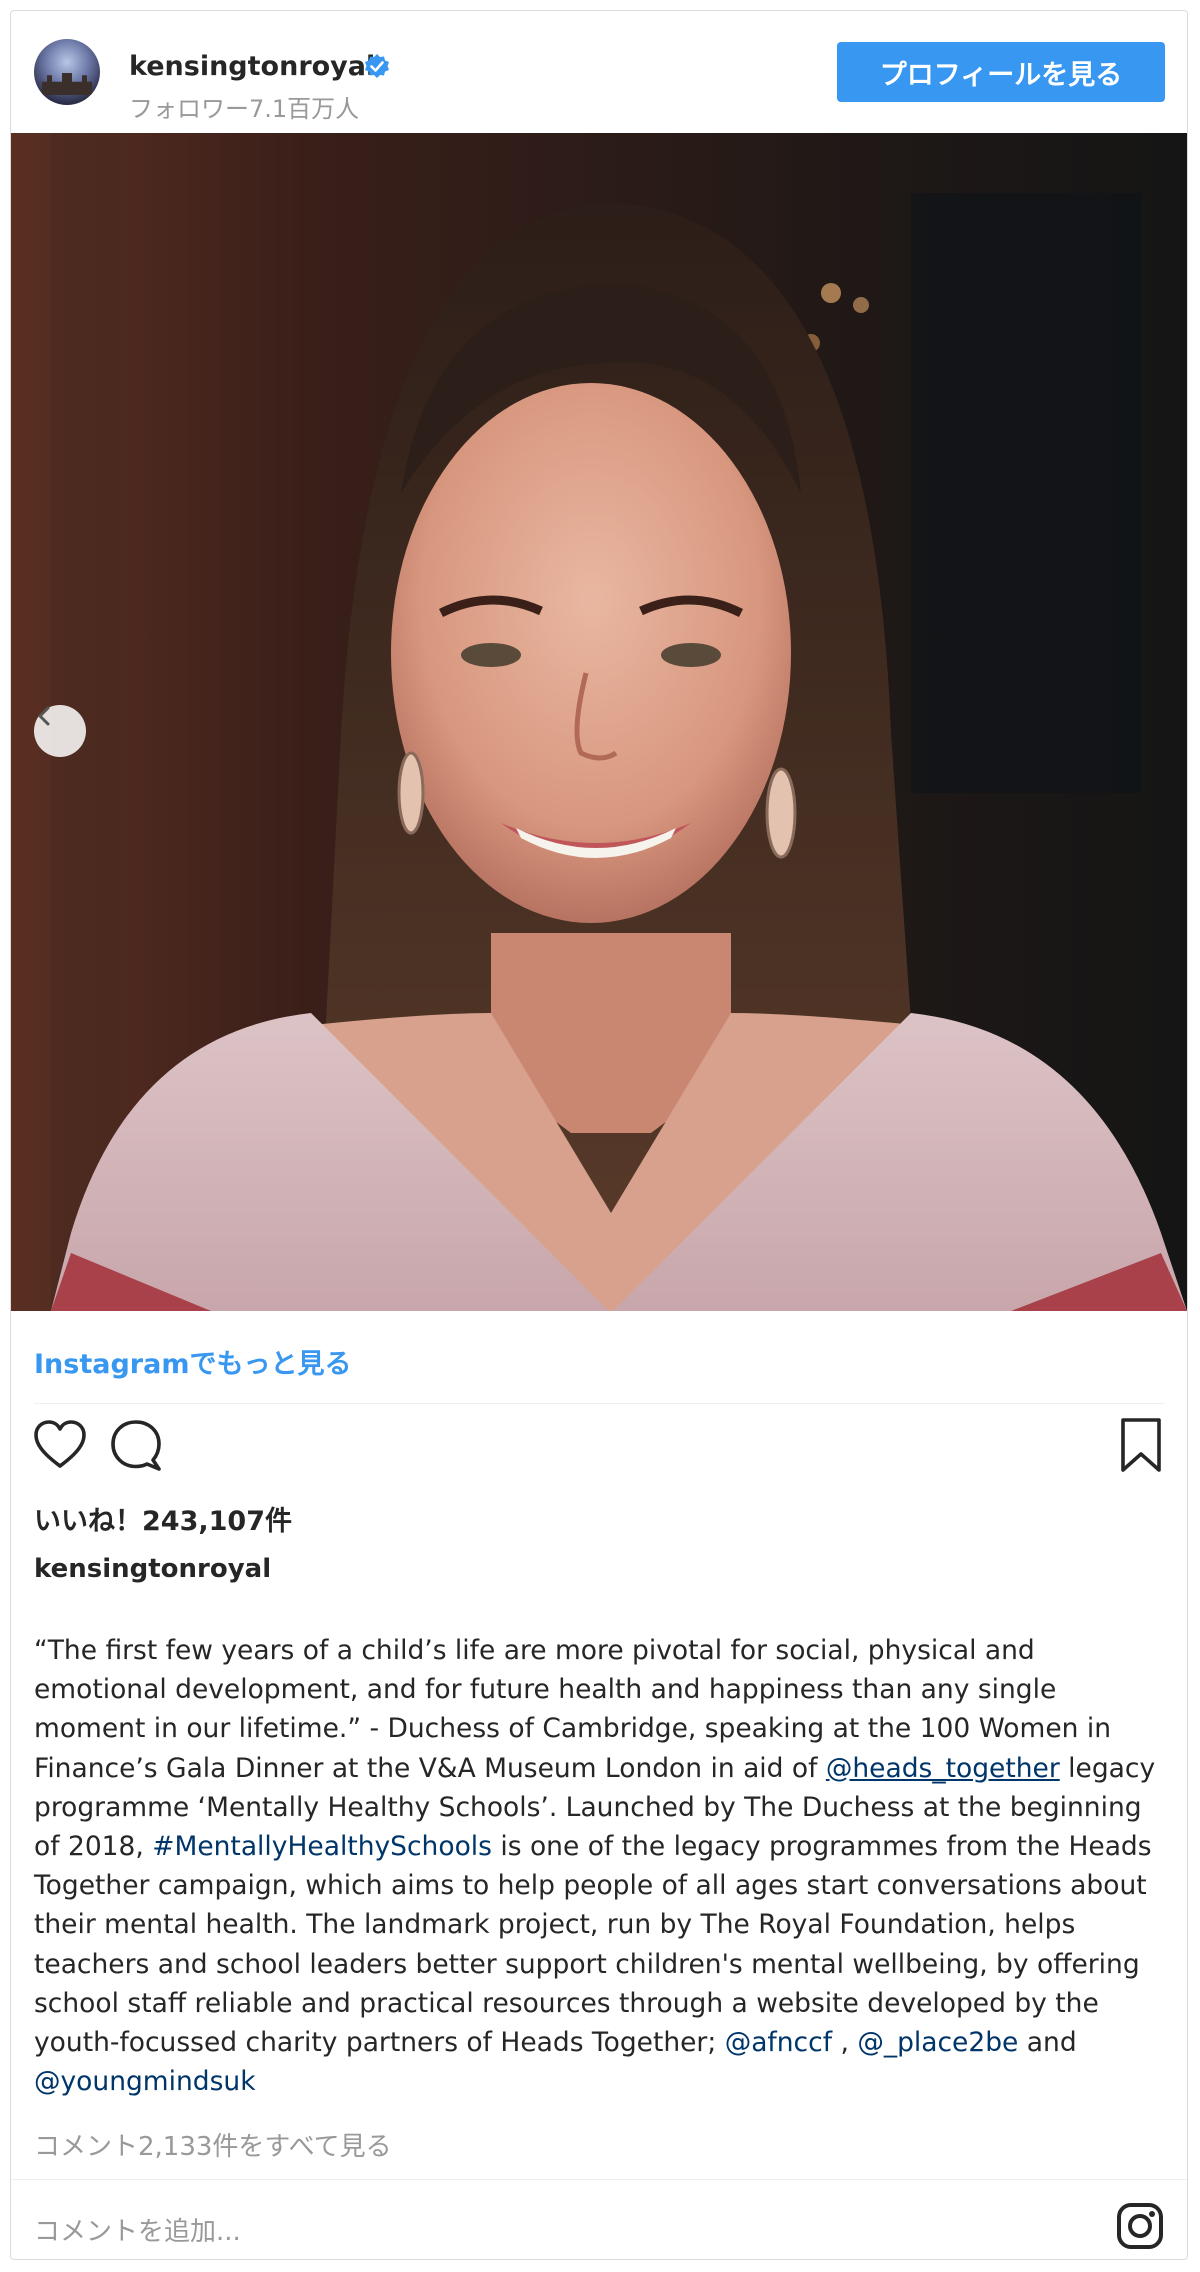 This screenshot has height=2272, width=1200. I want to click on profile-avatar, so click(67, 72).